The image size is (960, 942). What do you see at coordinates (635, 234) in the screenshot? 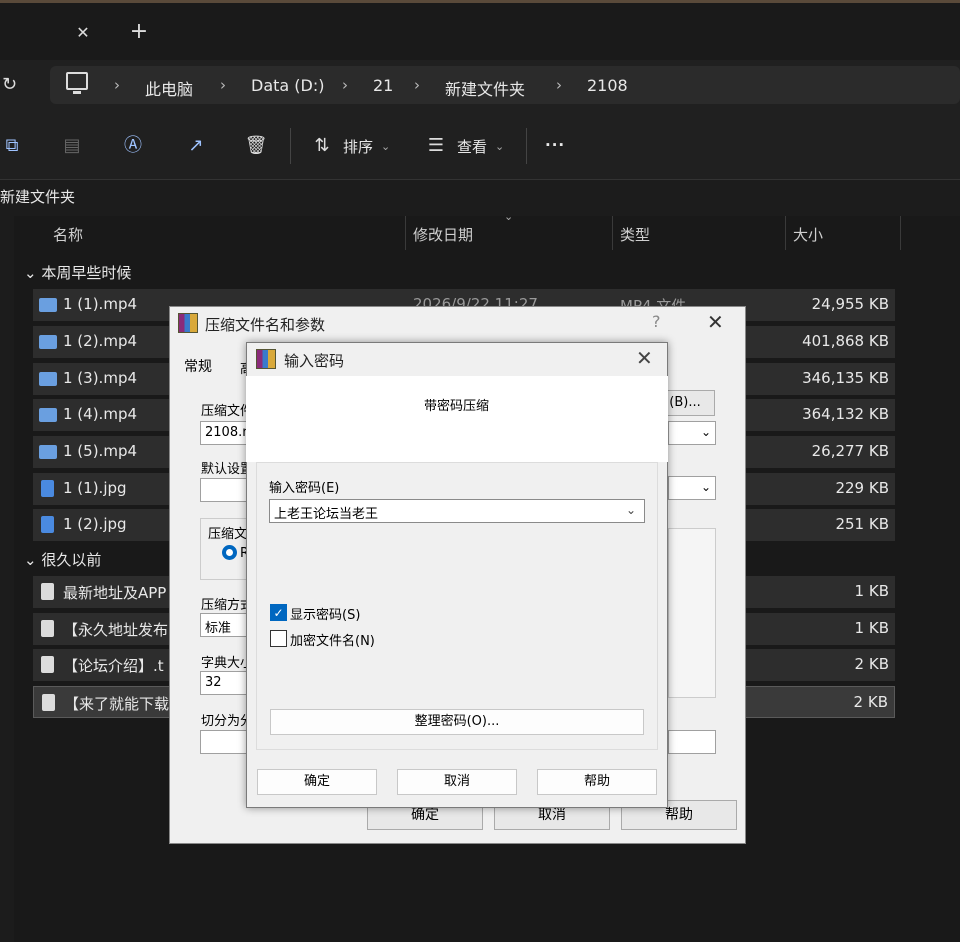
I see `column-type: 类型` at bounding box center [635, 234].